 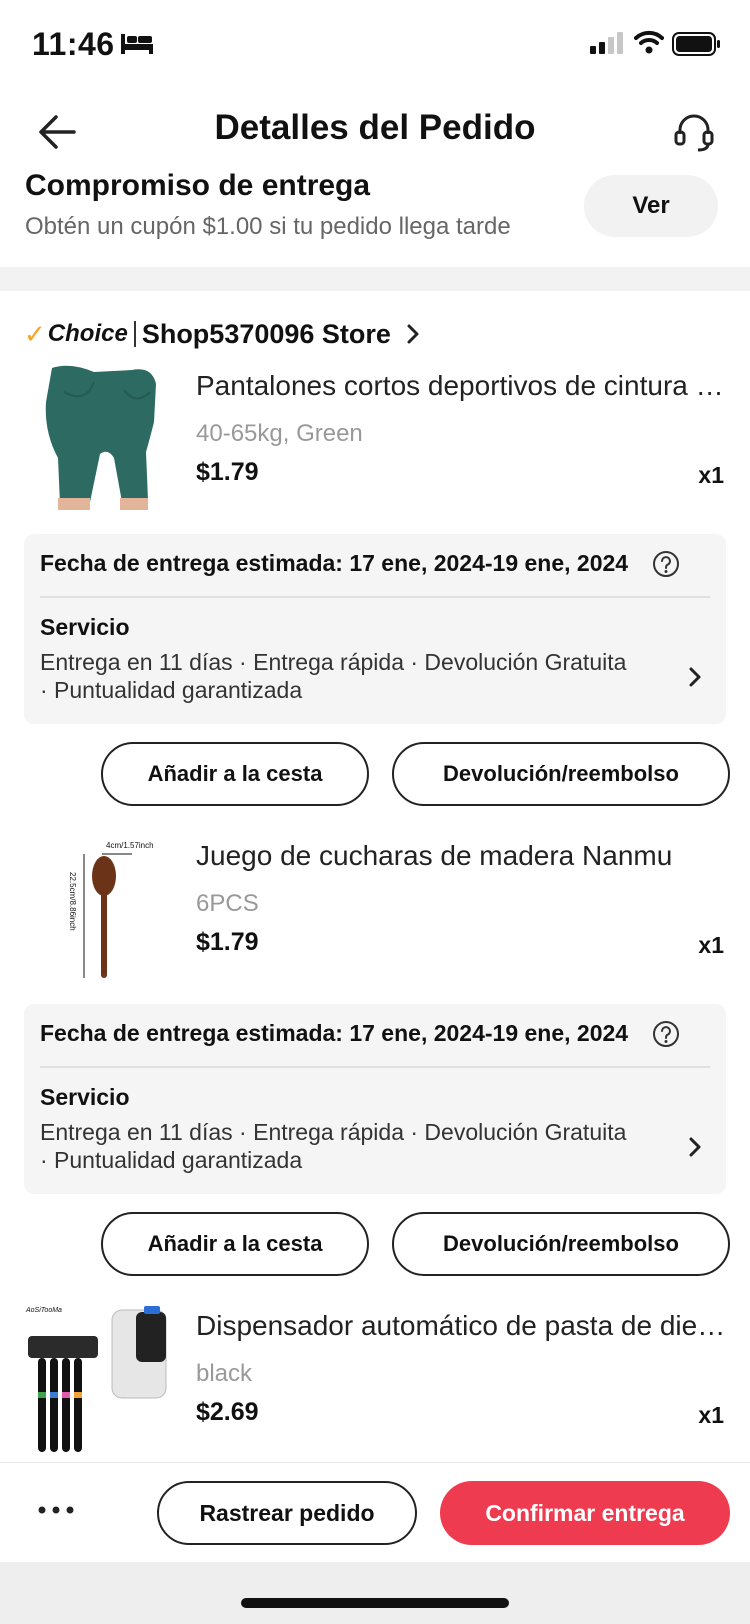 I want to click on headset-icon, so click(x=694, y=132).